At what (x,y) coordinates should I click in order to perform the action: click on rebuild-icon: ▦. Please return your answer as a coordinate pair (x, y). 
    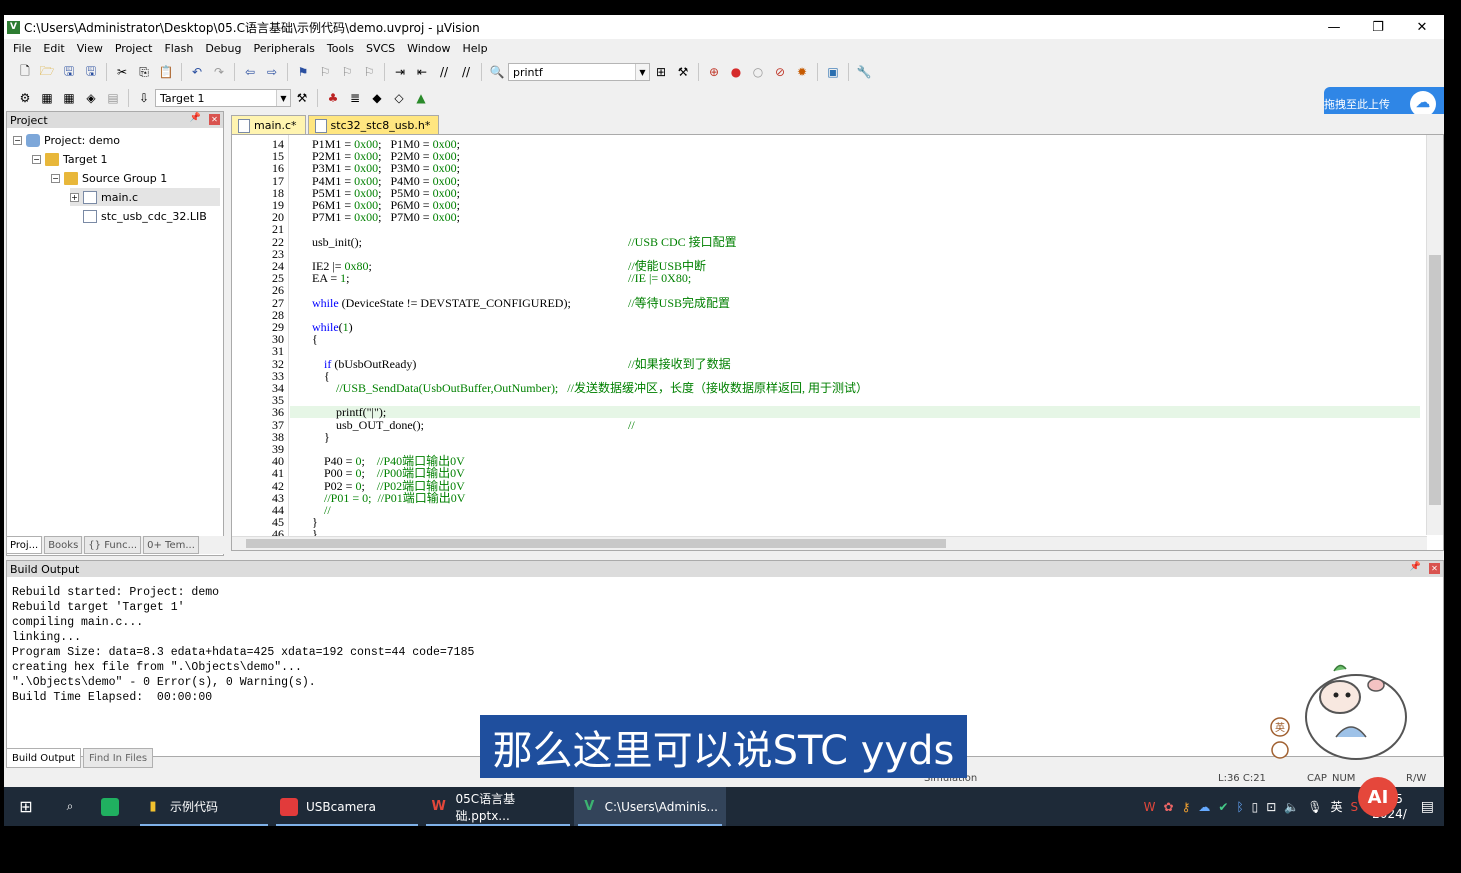
    Looking at the image, I should click on (69, 98).